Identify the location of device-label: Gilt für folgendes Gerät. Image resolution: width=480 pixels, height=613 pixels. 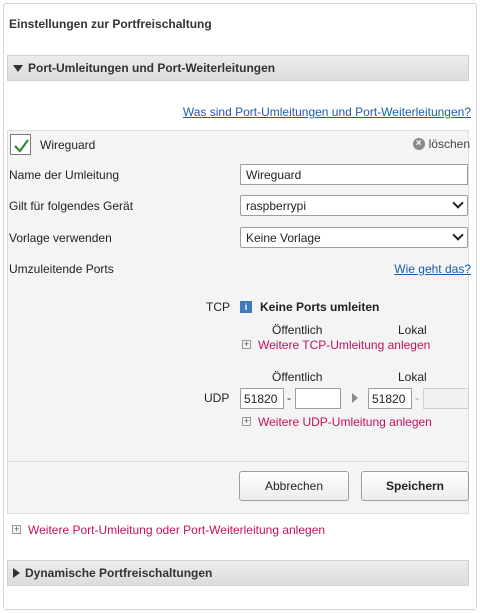
(71, 206).